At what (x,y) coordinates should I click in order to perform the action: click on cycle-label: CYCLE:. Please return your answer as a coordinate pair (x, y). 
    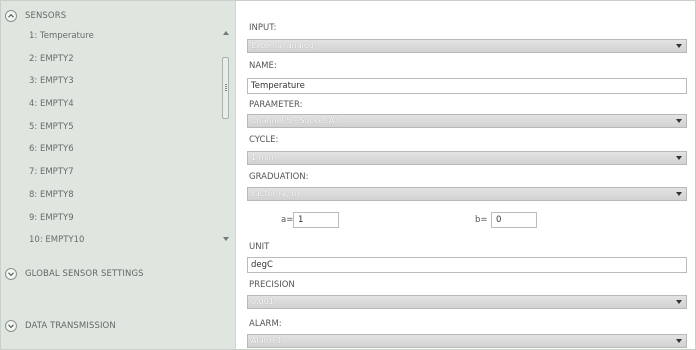
    Looking at the image, I should click on (264, 140).